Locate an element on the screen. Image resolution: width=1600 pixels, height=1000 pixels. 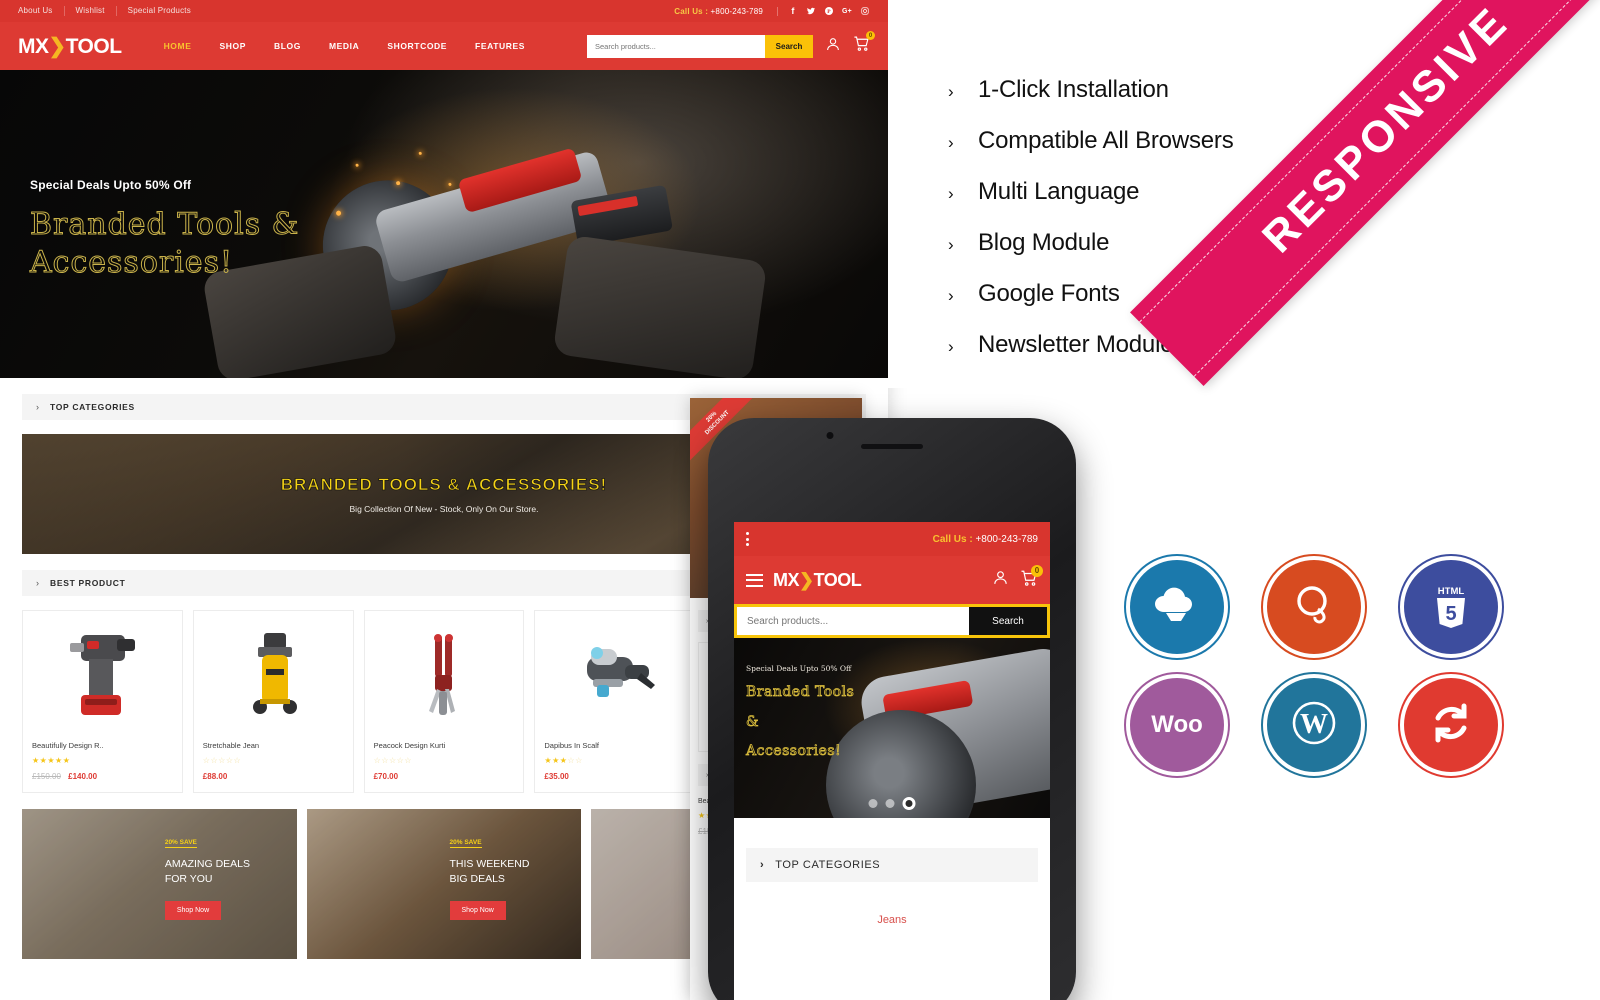
pinterest-icon: P is located at coordinates (829, 11).